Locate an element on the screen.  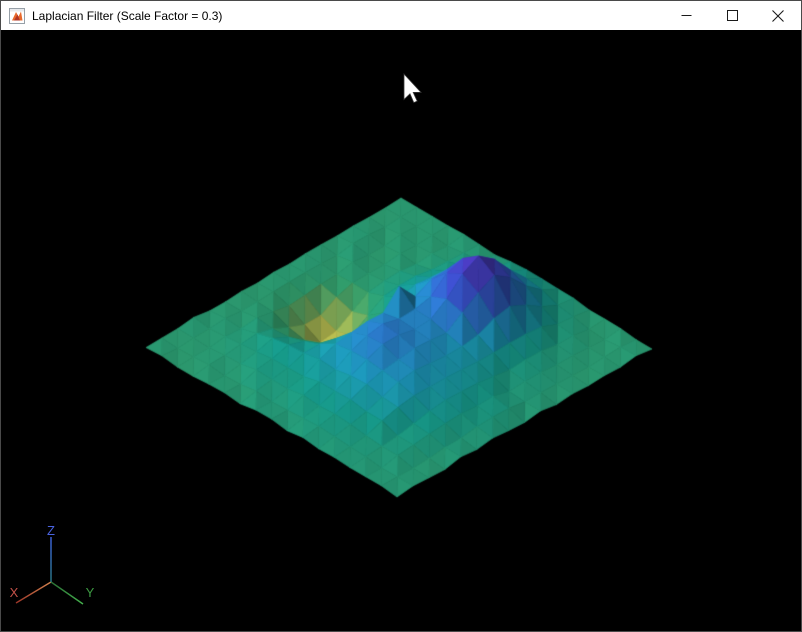
titlebar: Laplacian Filter (Scale Factor = 0.3) is located at coordinates (401, 15).